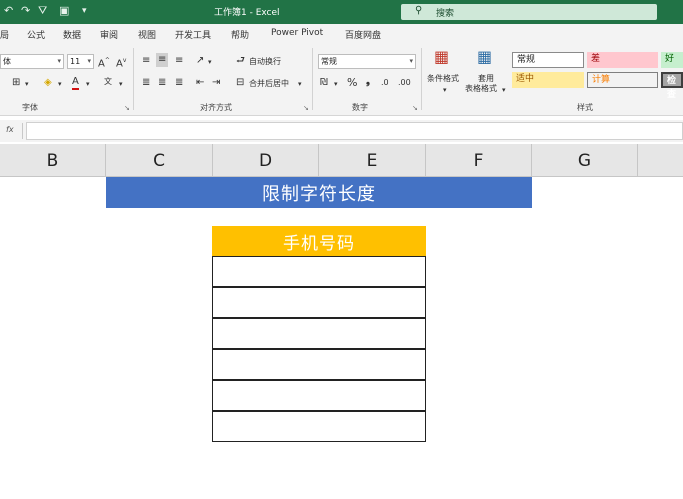 This screenshot has height=499, width=683. Describe the element at coordinates (193, 34) in the screenshot. I see `tab-developer: 开发工具` at that location.